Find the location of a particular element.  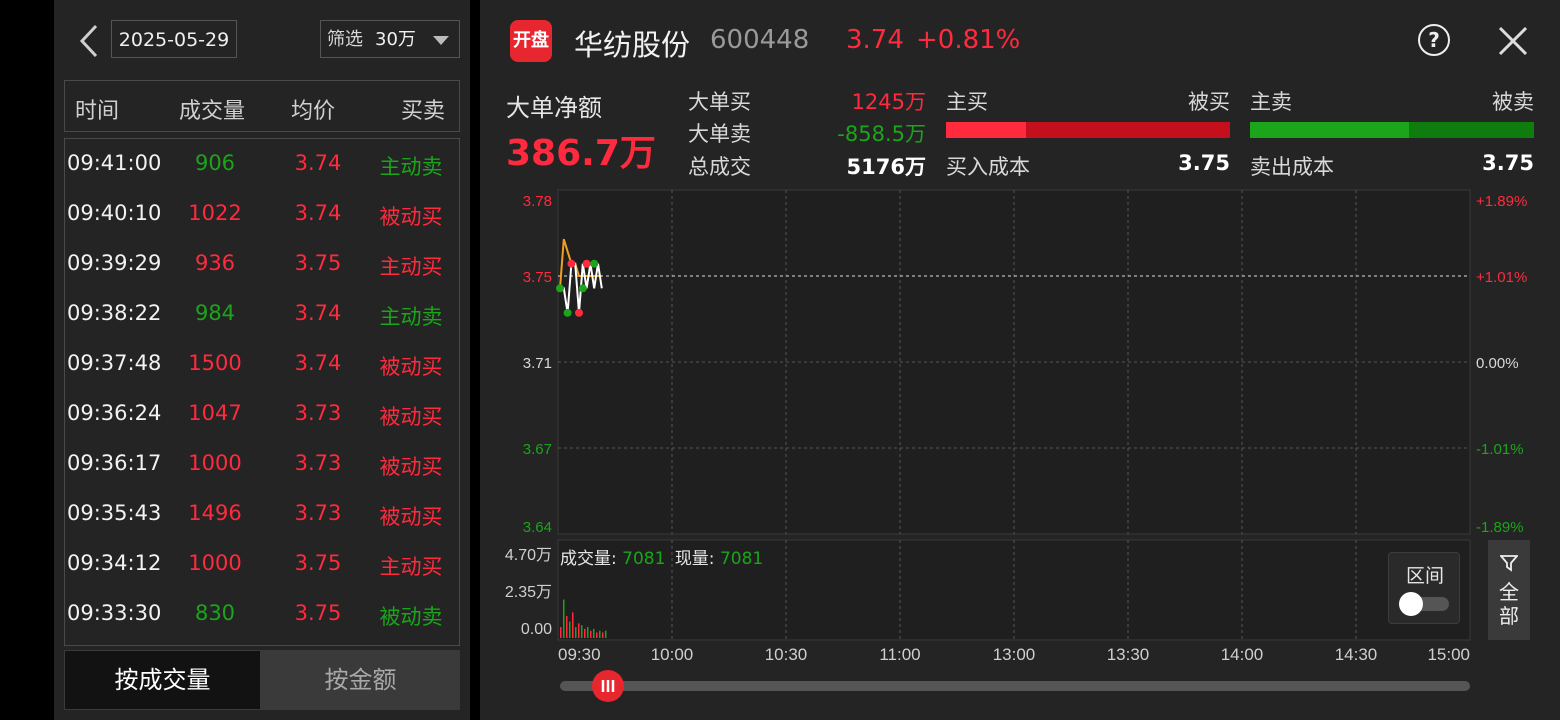

date-picker: 2025-05-29 is located at coordinates (174, 39).